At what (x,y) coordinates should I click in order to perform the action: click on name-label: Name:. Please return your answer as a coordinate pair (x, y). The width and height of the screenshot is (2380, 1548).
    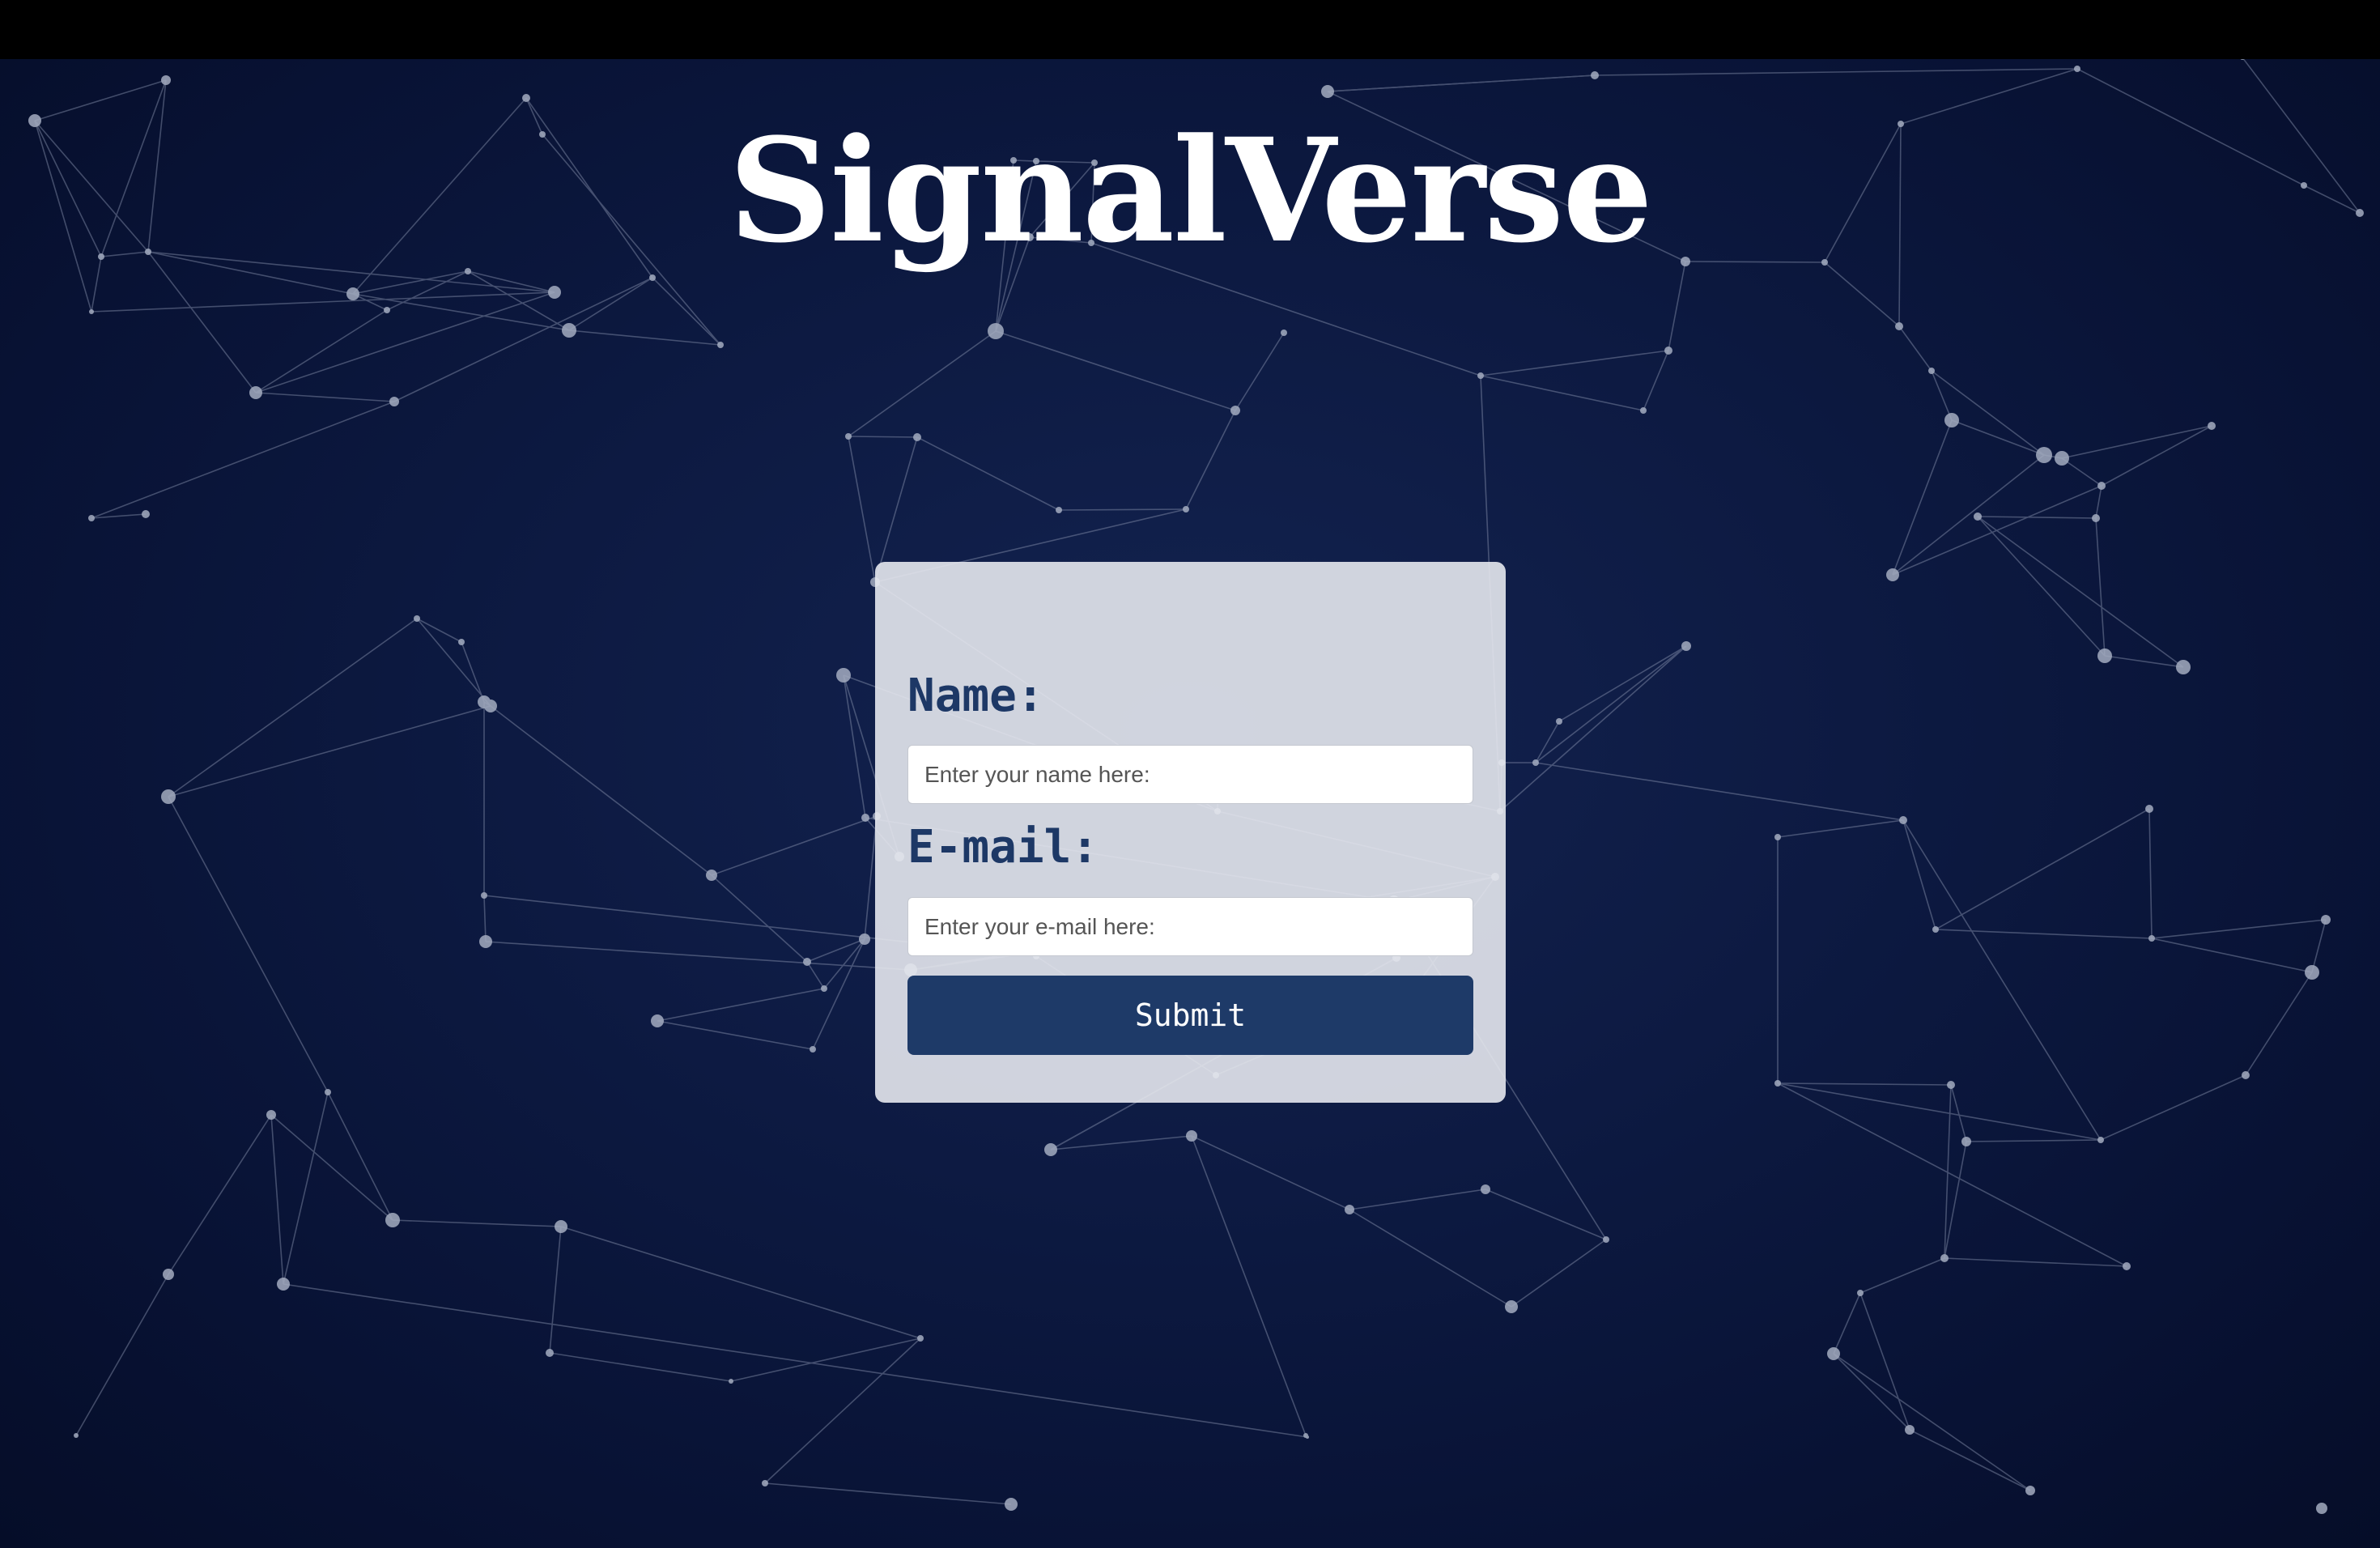
    Looking at the image, I should click on (975, 696).